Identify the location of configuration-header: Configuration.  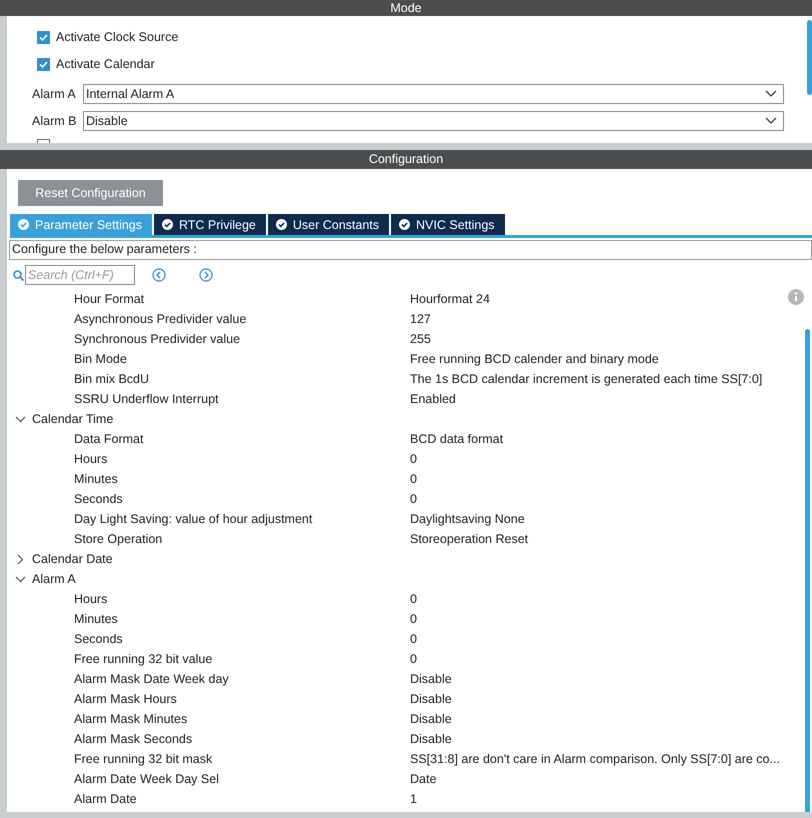
(406, 159).